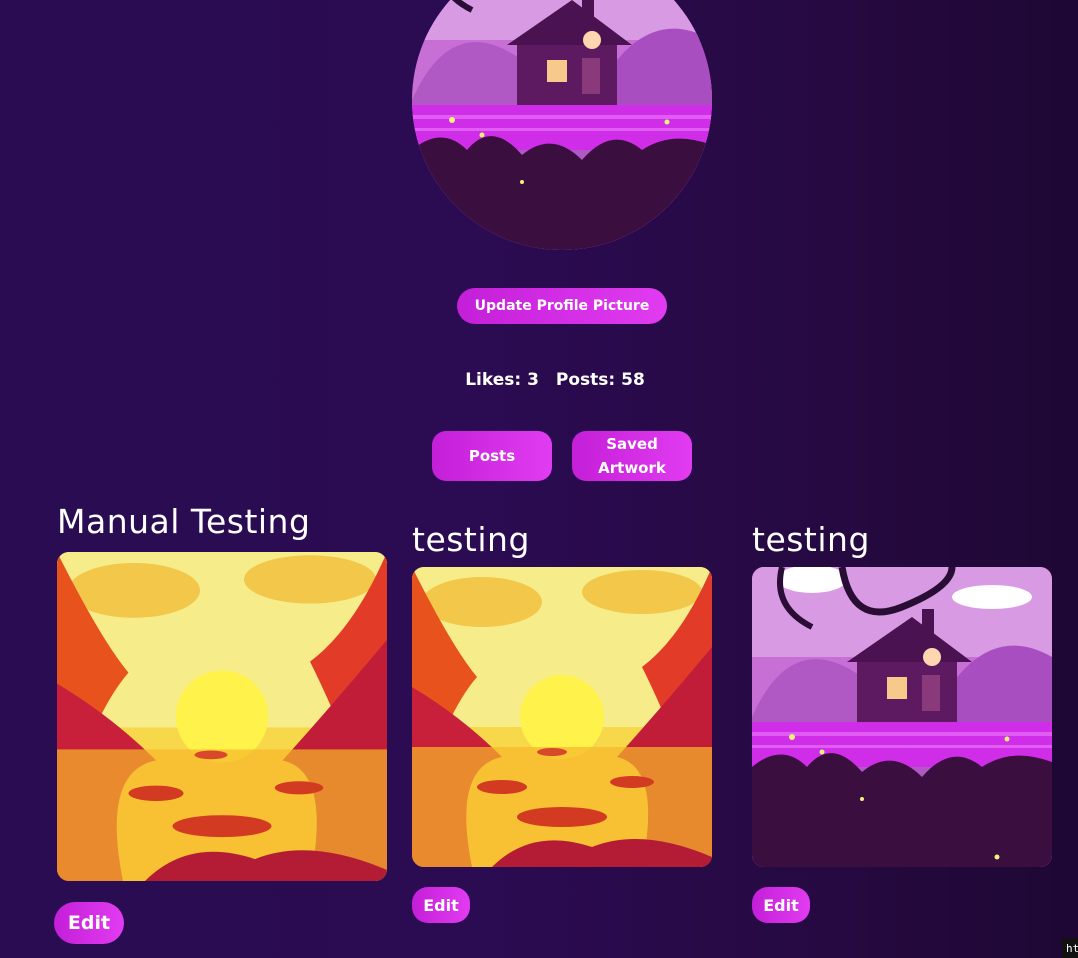 This screenshot has width=1078, height=958. I want to click on purple-cottage-artwork, so click(902, 717).